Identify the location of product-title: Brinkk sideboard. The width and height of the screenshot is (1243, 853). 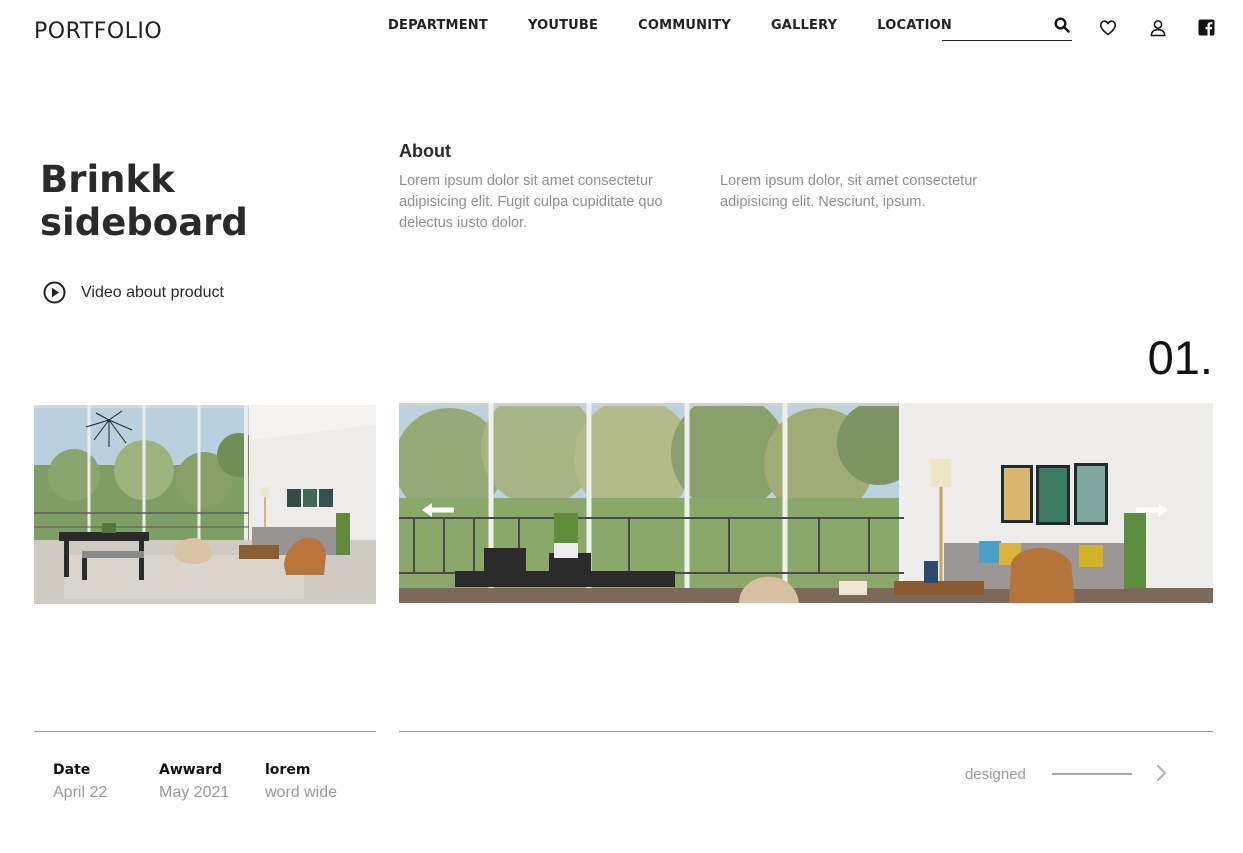
(144, 201).